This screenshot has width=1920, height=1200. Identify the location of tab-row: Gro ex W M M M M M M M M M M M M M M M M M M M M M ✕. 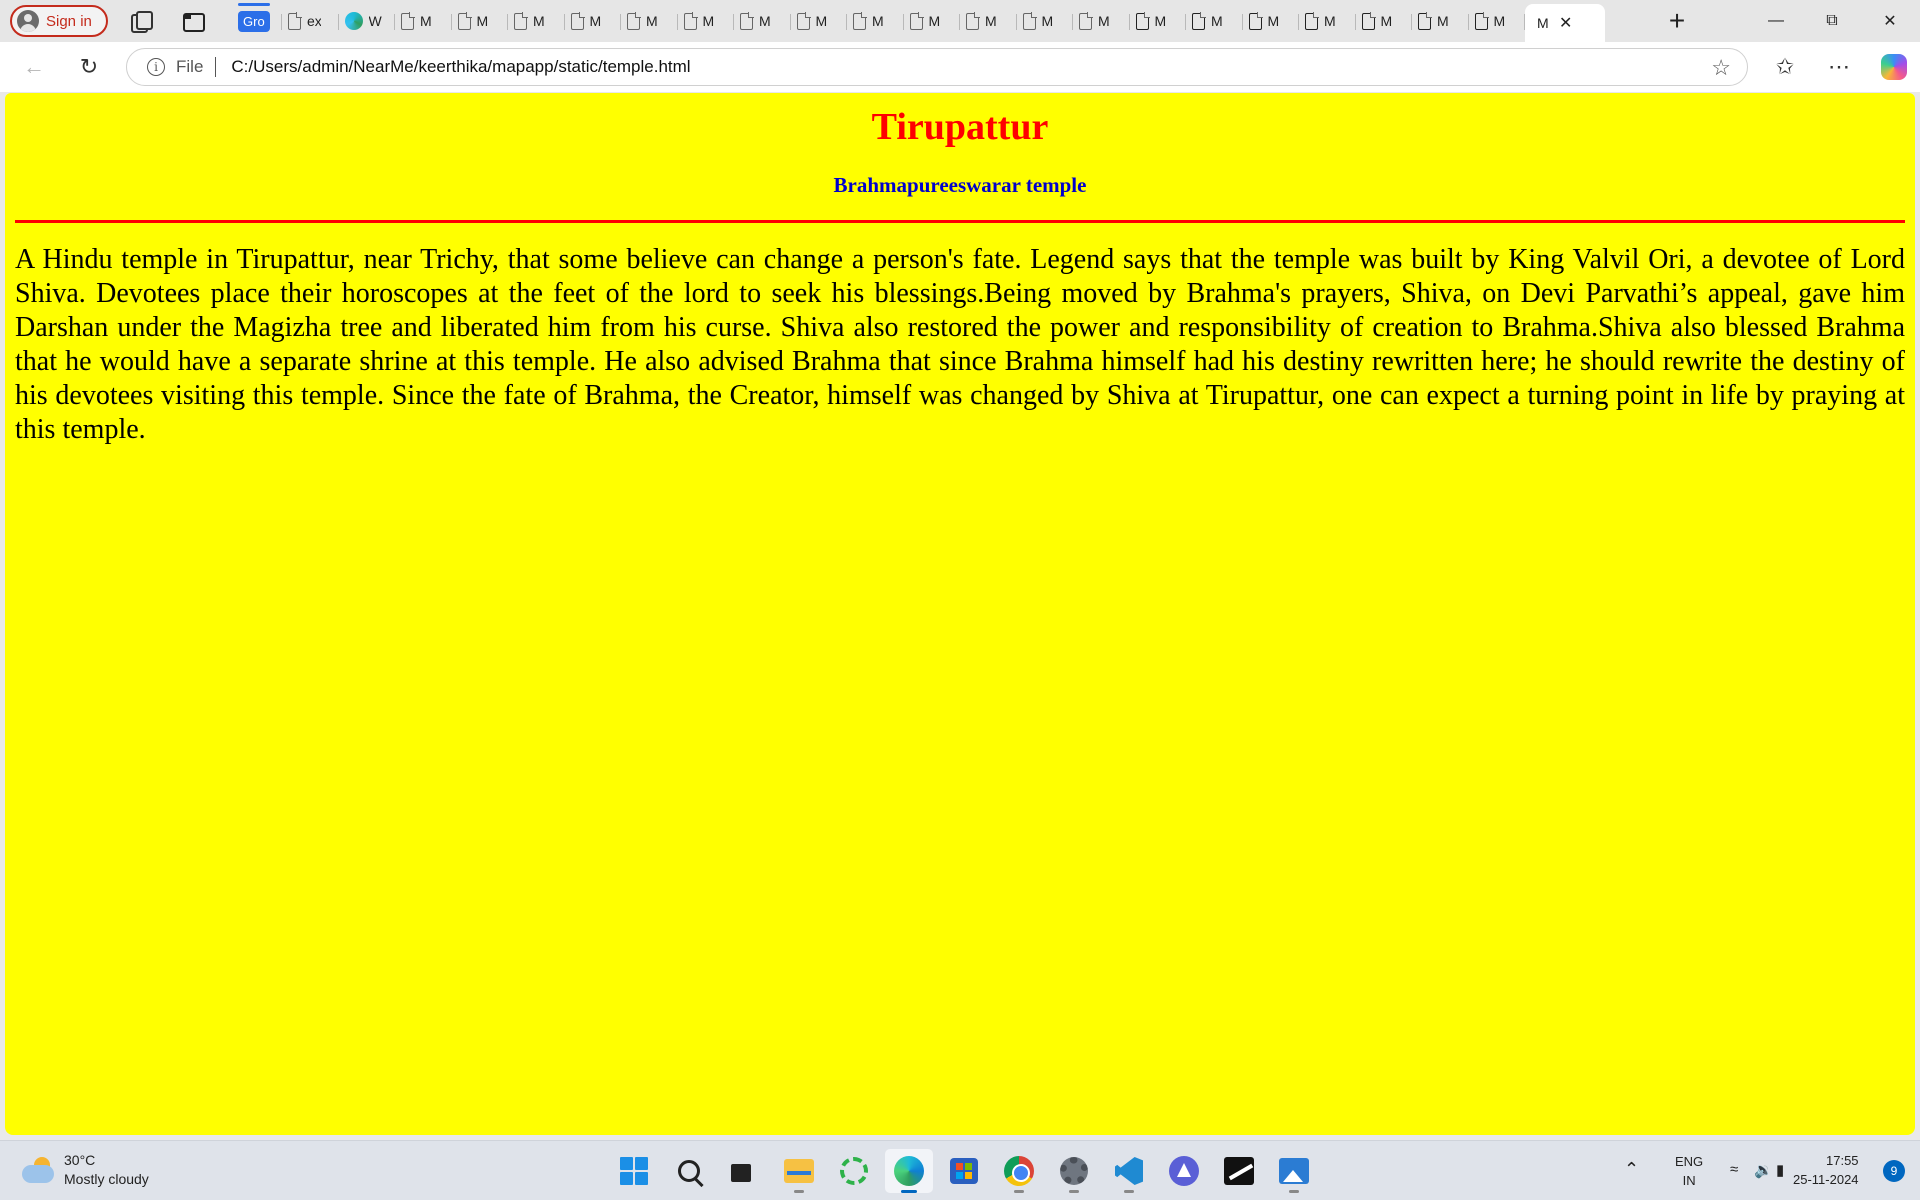
(917, 21).